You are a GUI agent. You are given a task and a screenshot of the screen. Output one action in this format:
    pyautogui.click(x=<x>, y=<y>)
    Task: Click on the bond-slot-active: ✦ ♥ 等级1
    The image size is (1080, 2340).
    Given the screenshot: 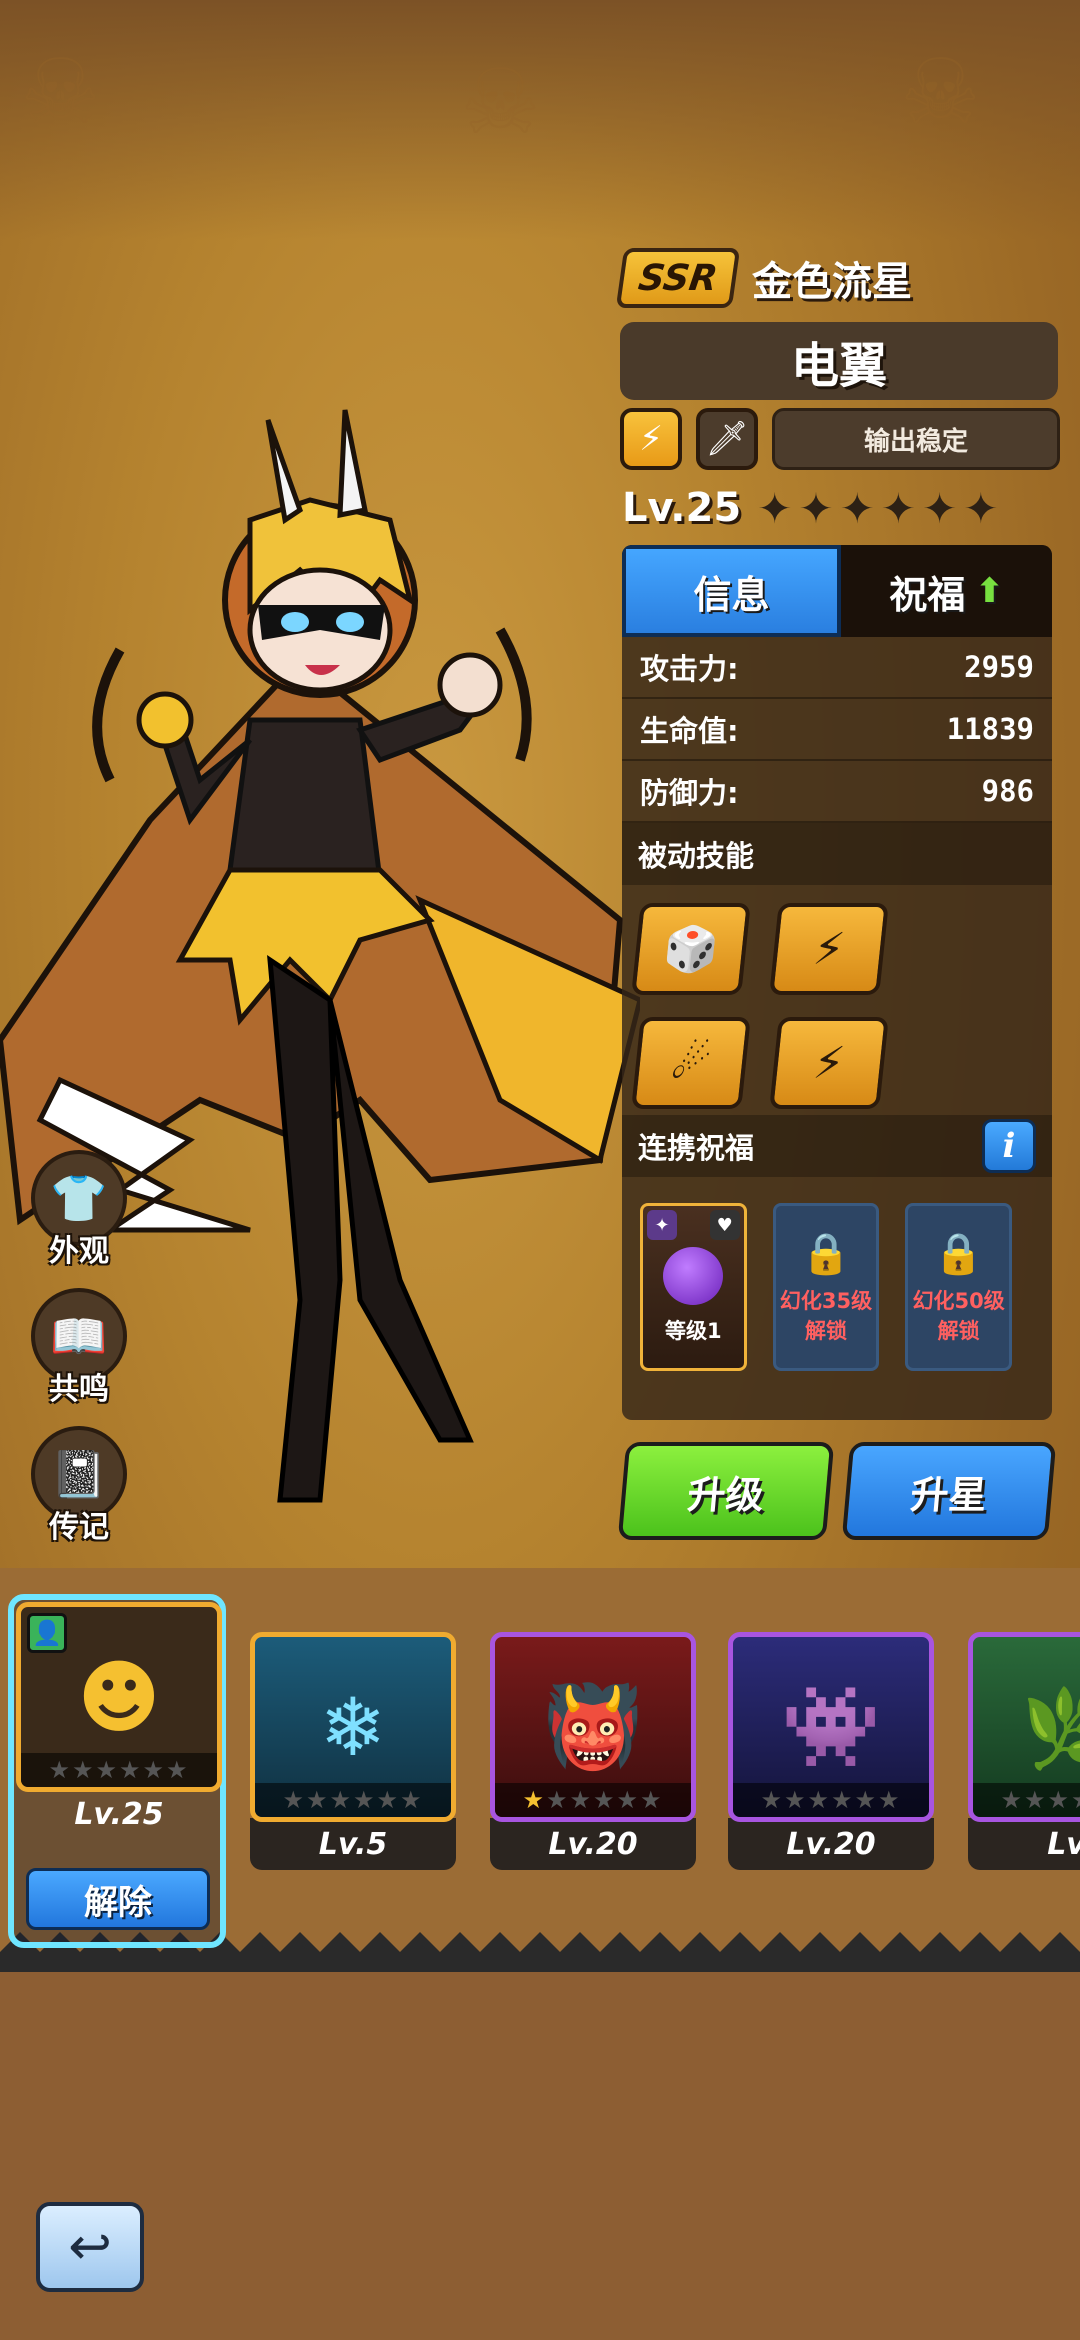 What is the action you would take?
    pyautogui.click(x=693, y=1287)
    